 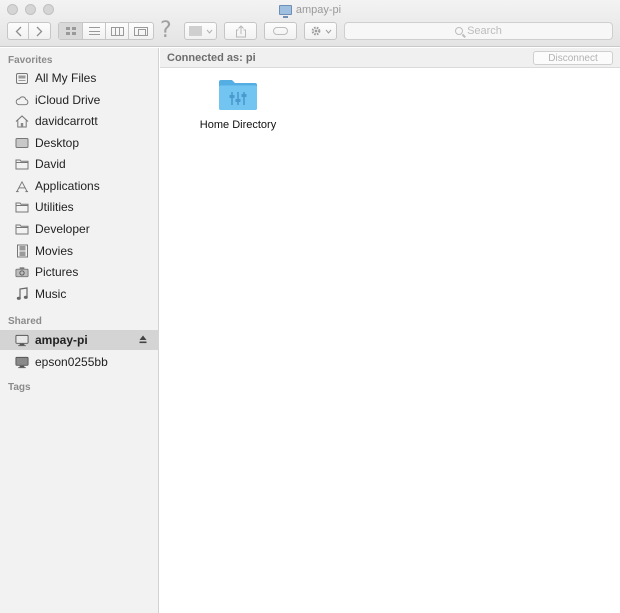 I want to click on chevron-right-icon, so click(x=39, y=31).